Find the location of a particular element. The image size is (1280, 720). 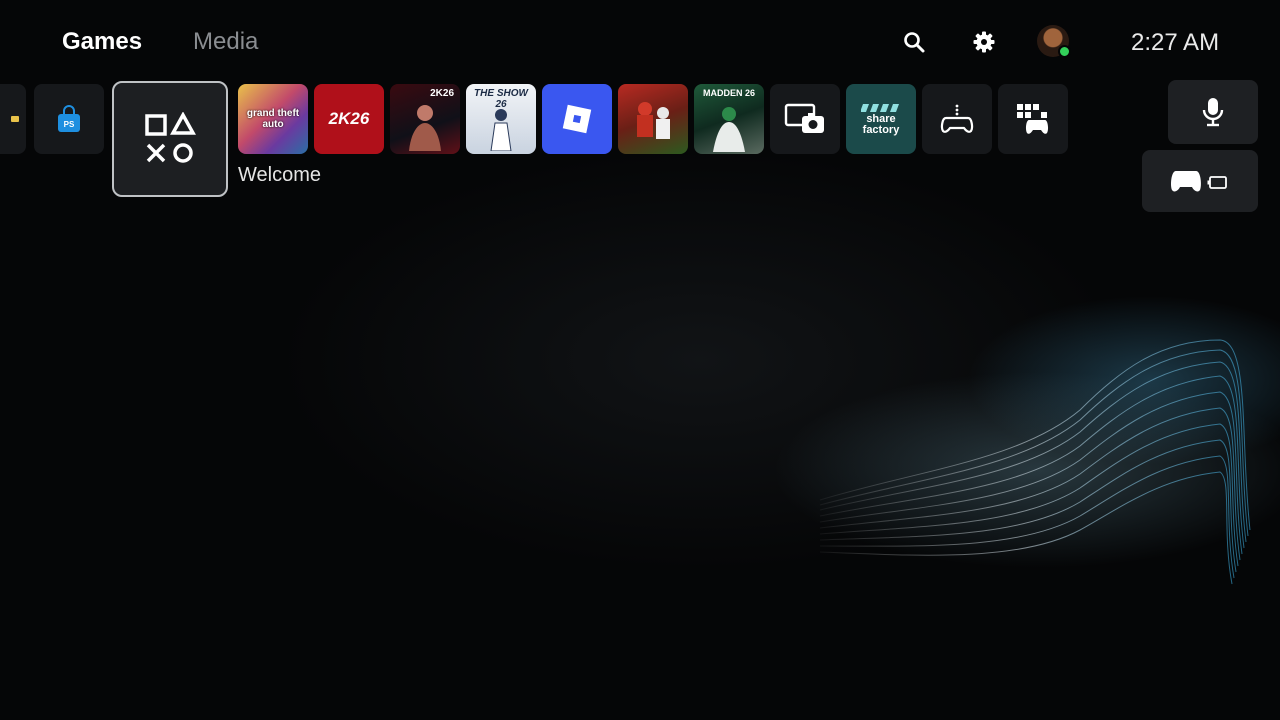

wave-background-graphic is located at coordinates (1035, 462).